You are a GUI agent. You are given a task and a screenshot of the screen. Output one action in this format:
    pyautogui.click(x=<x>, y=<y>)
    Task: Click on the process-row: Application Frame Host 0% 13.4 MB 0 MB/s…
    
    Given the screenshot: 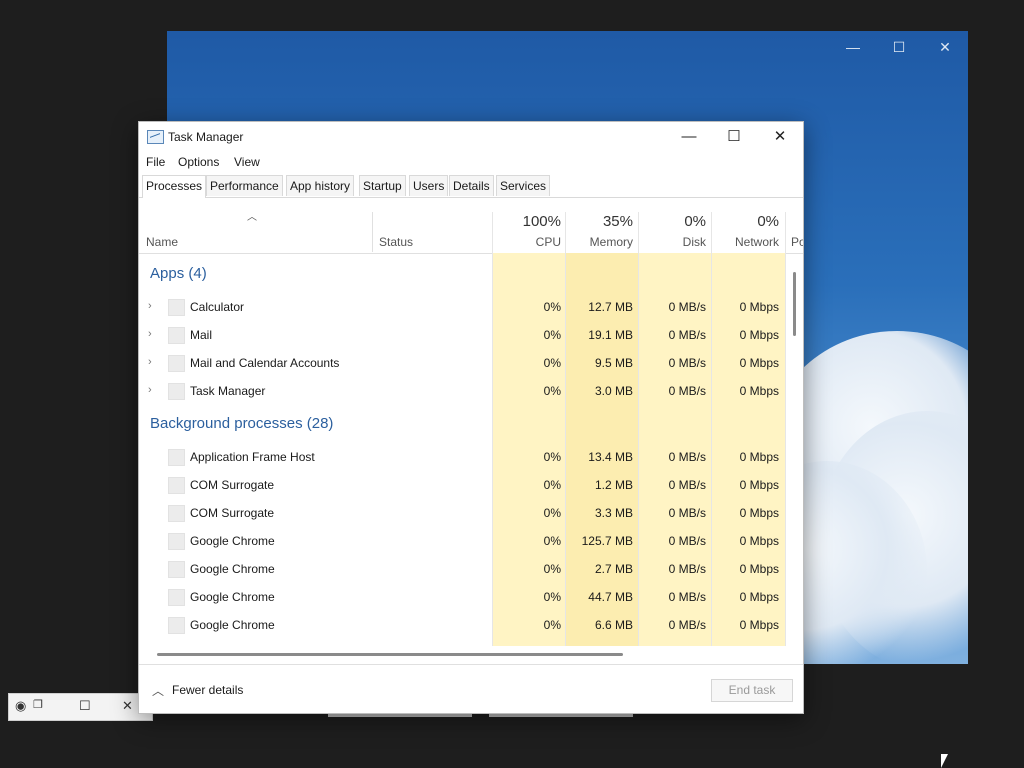 What is the action you would take?
    pyautogui.click(x=463, y=457)
    